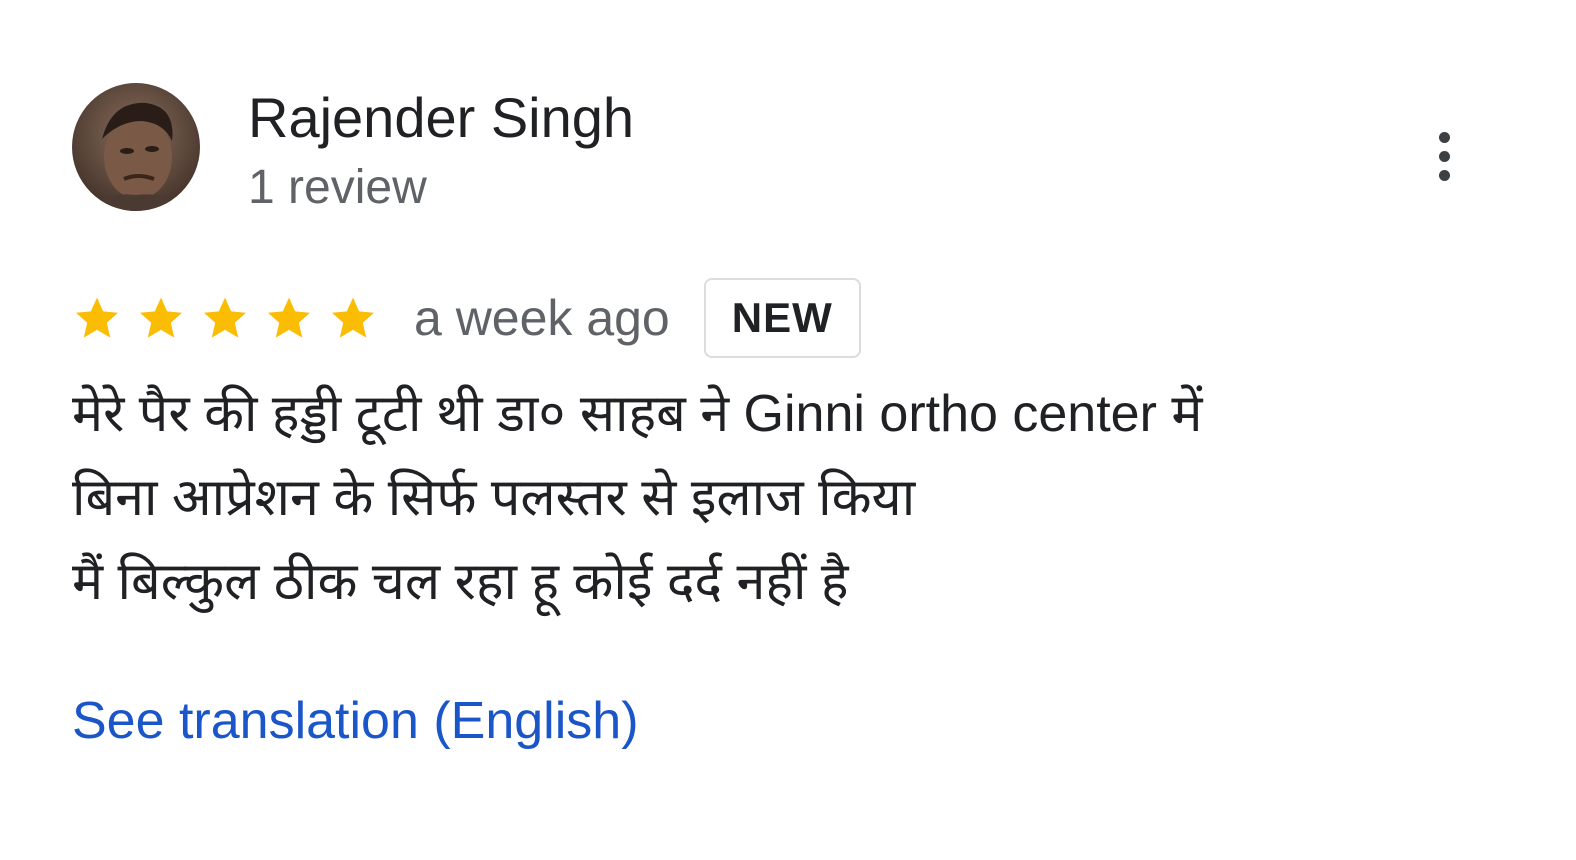  I want to click on rating-row: a week ago NEW, so click(466, 318).